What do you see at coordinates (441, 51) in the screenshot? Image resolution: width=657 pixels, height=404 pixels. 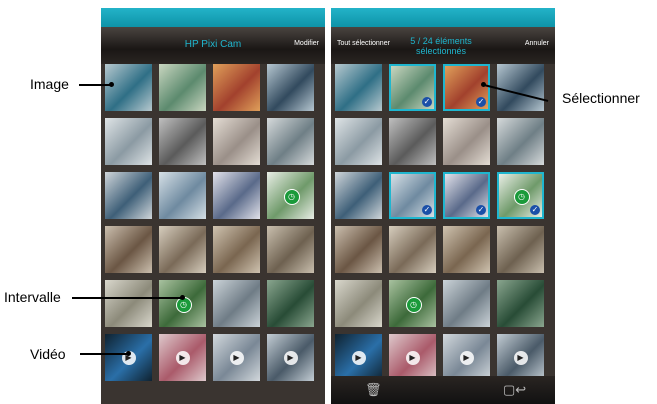 I see `selection-count-line2: sélectionnés` at bounding box center [441, 51].